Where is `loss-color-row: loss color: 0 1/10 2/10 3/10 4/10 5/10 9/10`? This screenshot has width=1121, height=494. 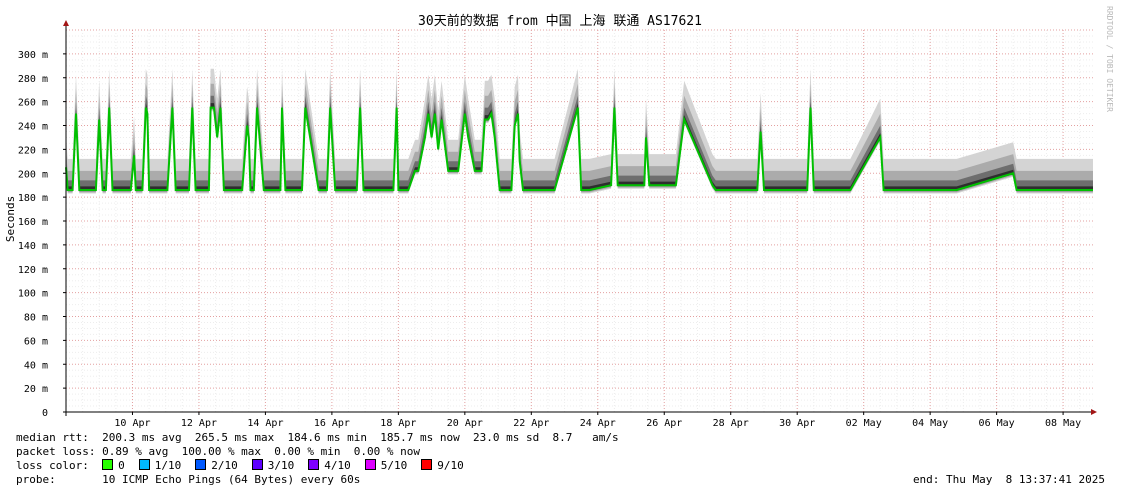
loss-color-row: loss color: 0 1/10 2/10 3/10 4/10 5/10 9/10 is located at coordinates (247, 466).